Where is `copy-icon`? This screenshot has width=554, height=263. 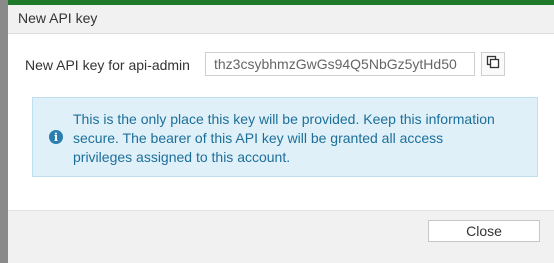 copy-icon is located at coordinates (493, 64).